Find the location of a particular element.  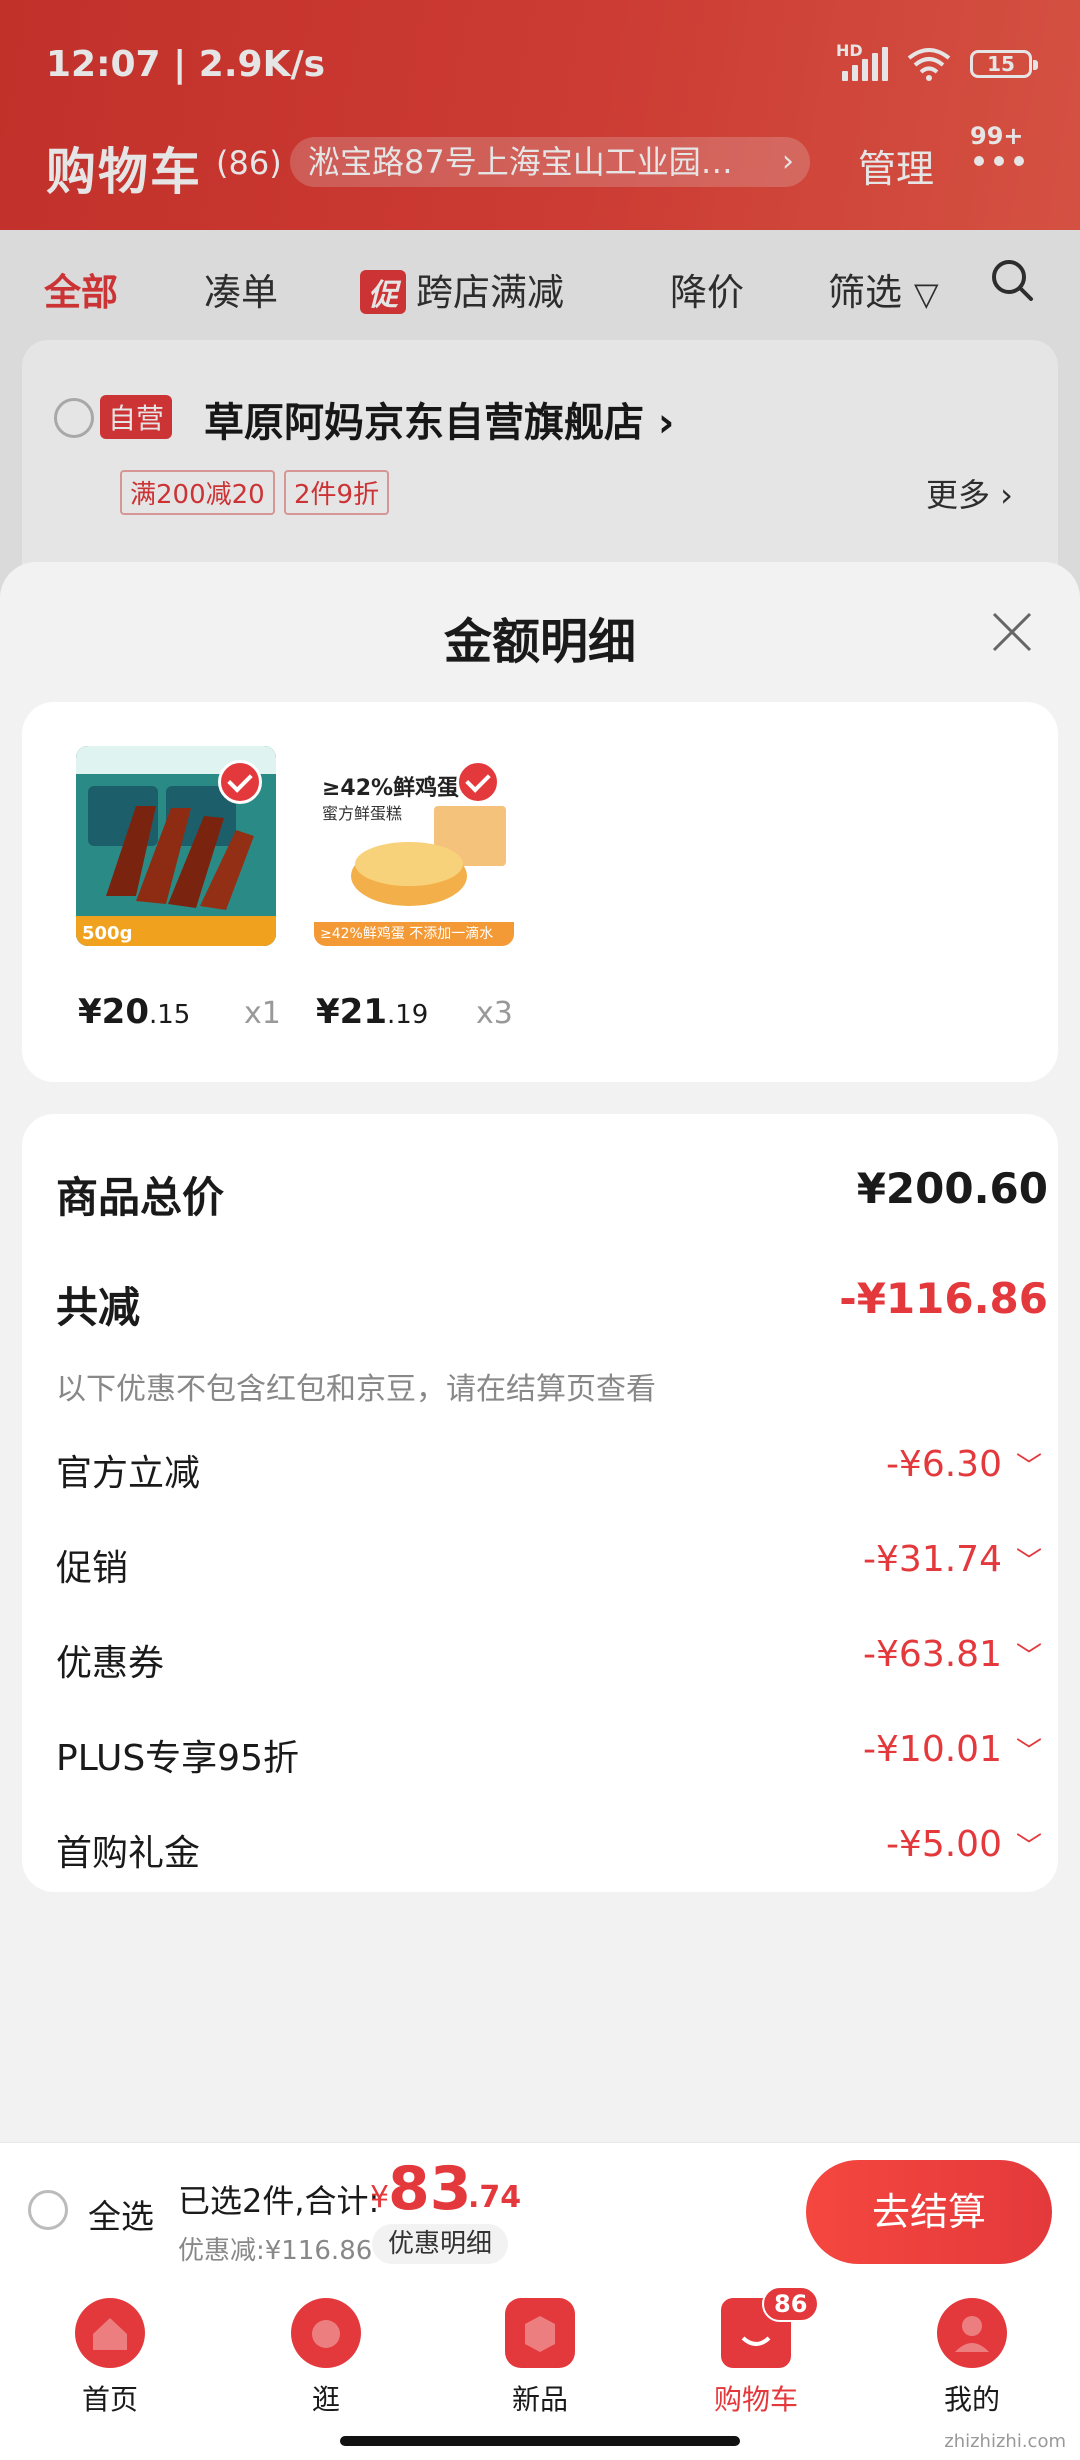

discount-item-value: -¥31.74 is located at coordinates (932, 1559).